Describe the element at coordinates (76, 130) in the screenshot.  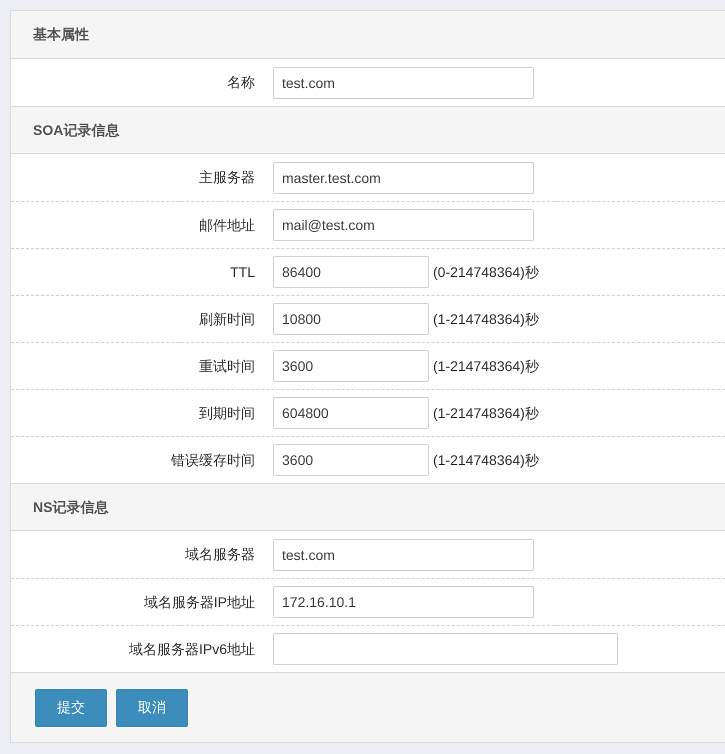
I see `section-title: SOA记录信息` at that location.